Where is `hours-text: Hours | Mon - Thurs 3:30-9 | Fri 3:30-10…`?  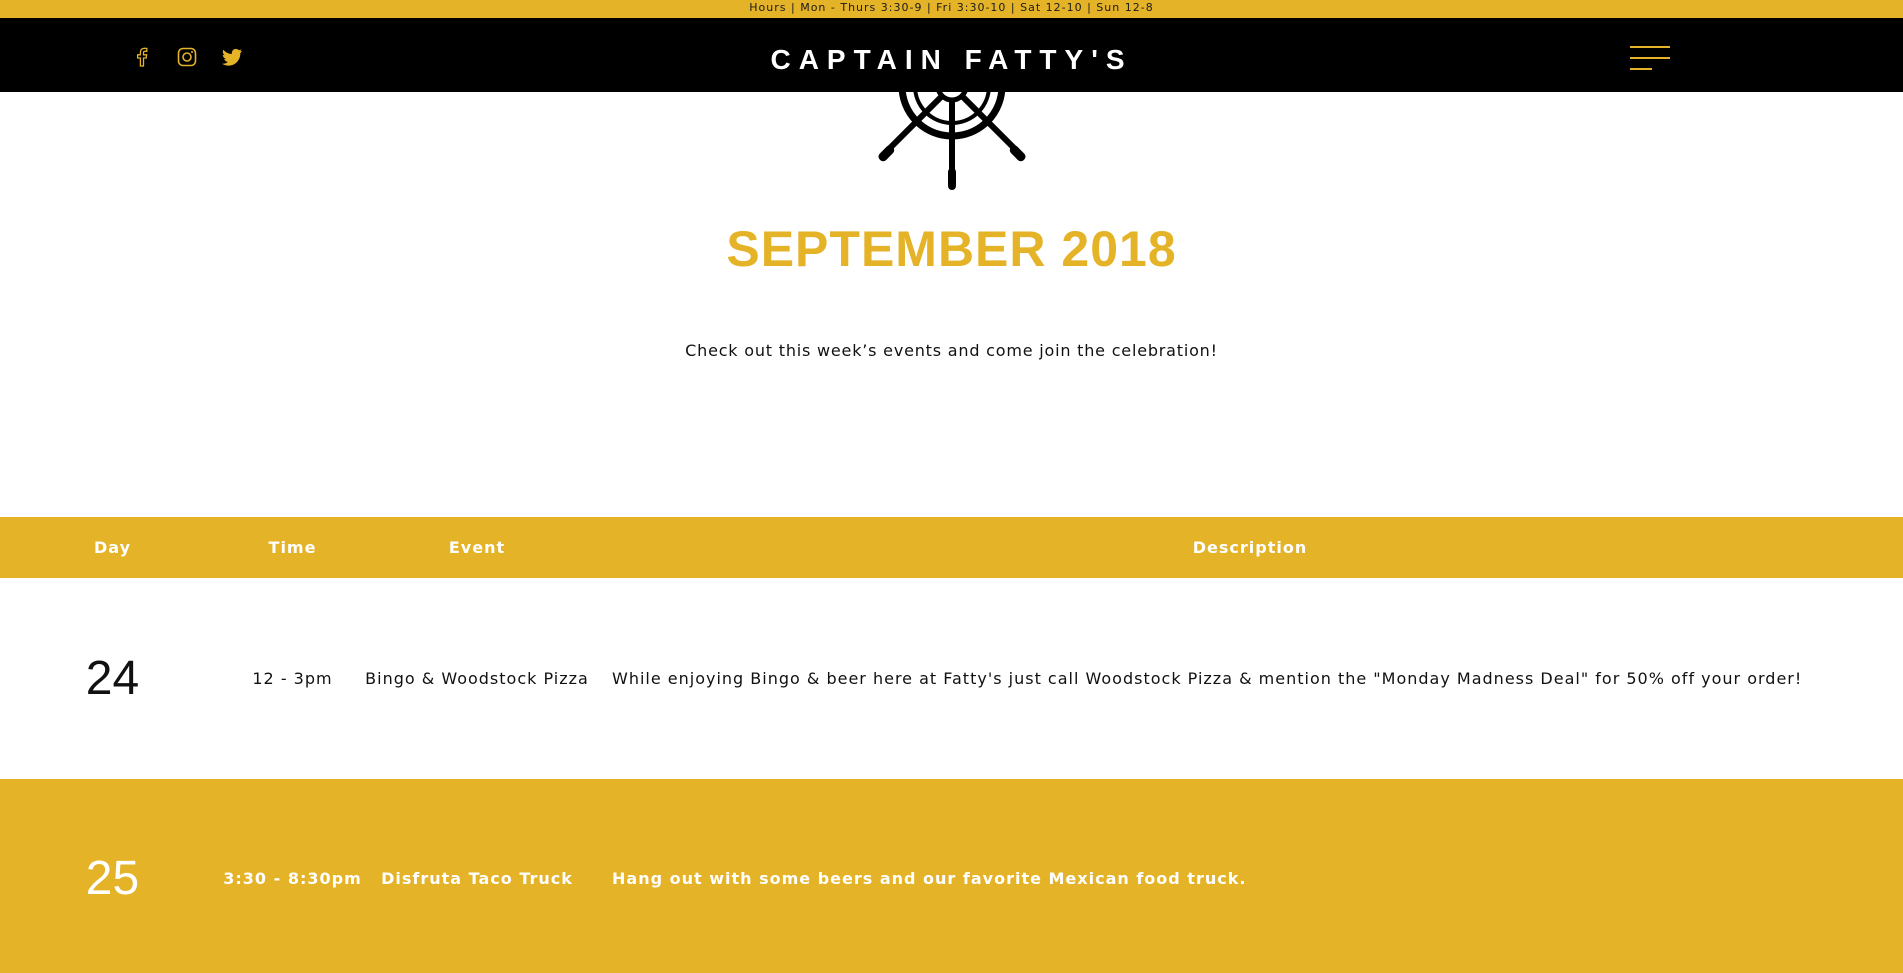
hours-text: Hours | Mon - Thurs 3:30-9 | Fri 3:30-10… is located at coordinates (951, 7).